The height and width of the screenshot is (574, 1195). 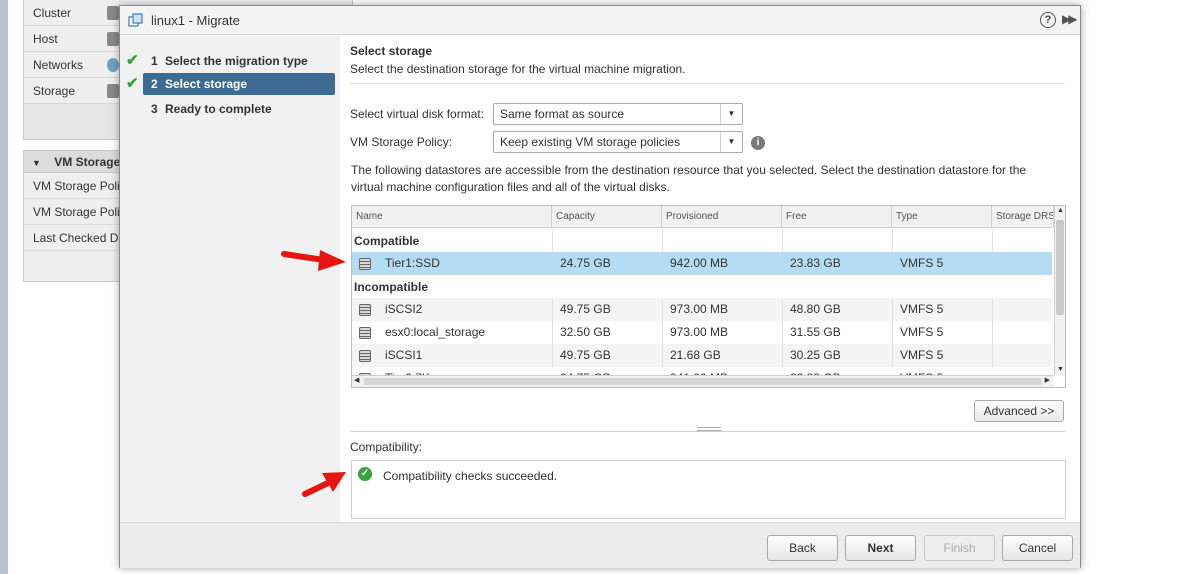 What do you see at coordinates (324, 484) in the screenshot?
I see `annotation-arrow-icon` at bounding box center [324, 484].